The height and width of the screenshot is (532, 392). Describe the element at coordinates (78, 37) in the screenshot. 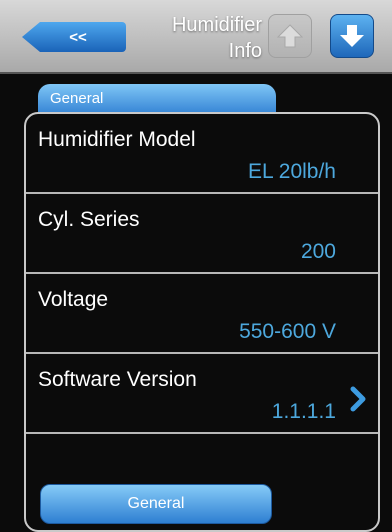

I see `back-button-label: <<` at that location.